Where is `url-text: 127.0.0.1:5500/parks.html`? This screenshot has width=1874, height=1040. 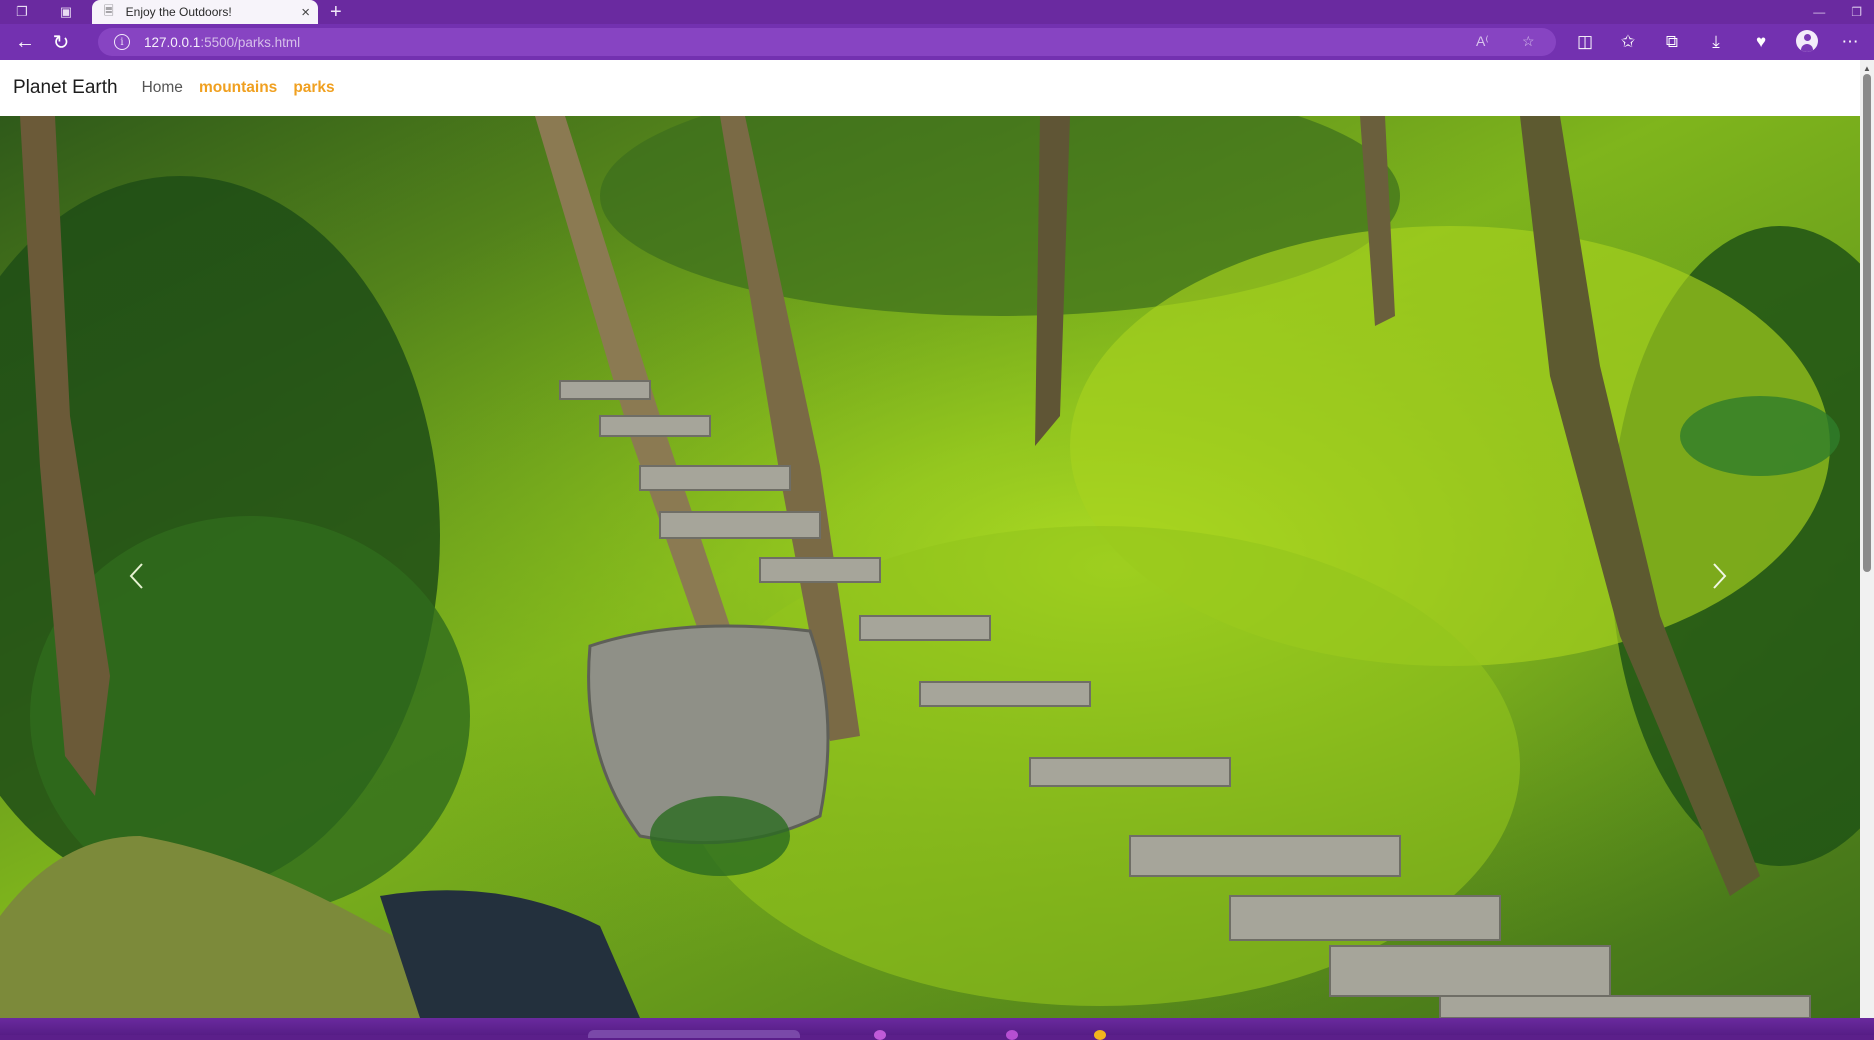 url-text: 127.0.0.1:5500/parks.html is located at coordinates (222, 42).